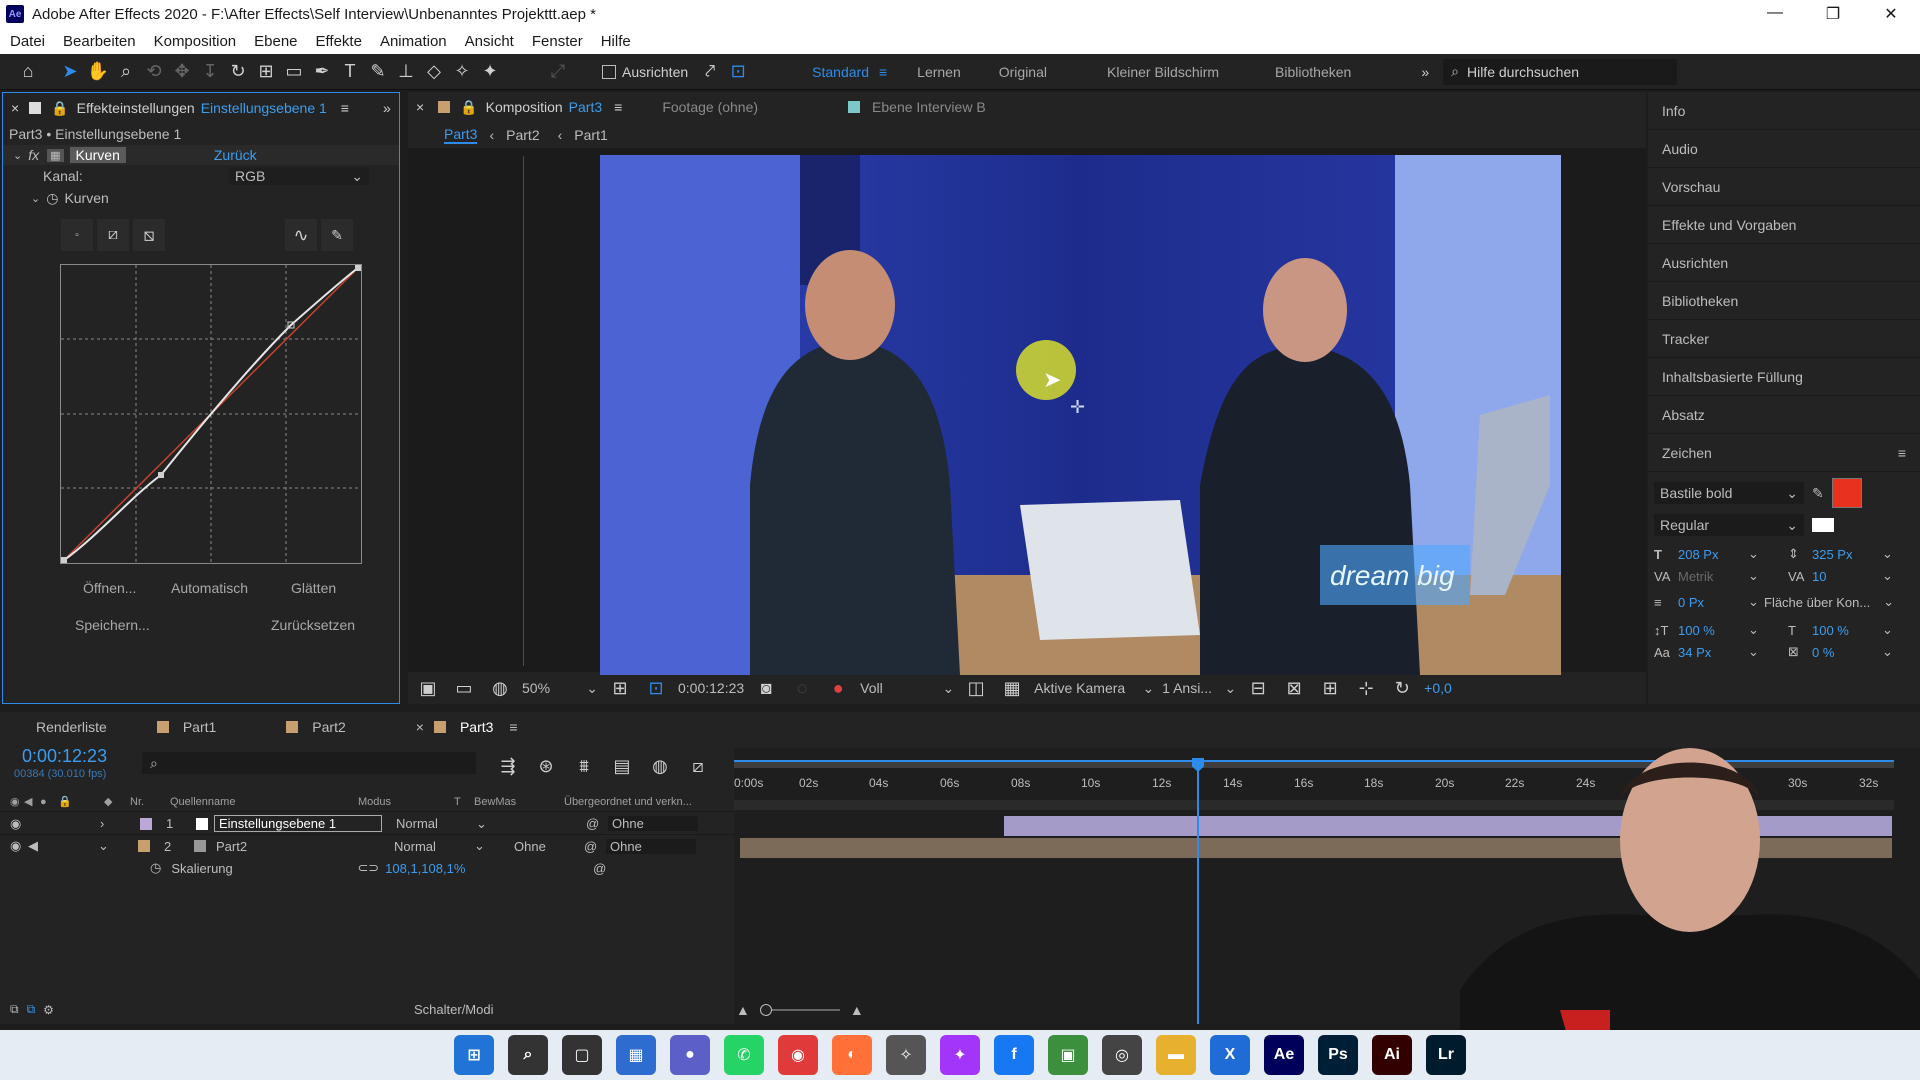 This screenshot has height=1080, width=1920. What do you see at coordinates (413, 41) in the screenshot?
I see `menu-animation: Animation` at bounding box center [413, 41].